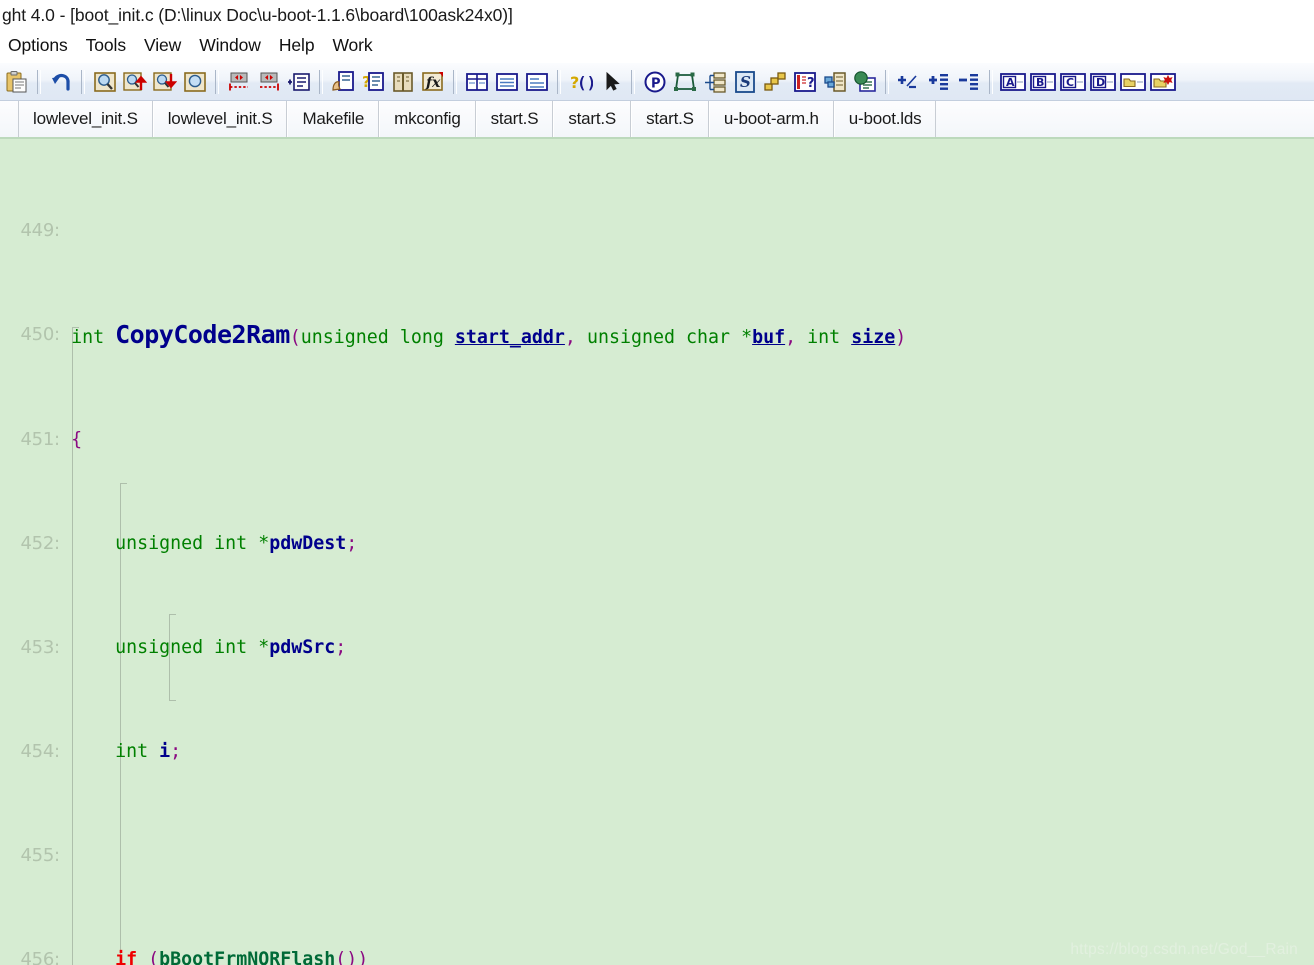  I want to click on menu-bar: Options Tools View Window Help Work, so click(657, 46).